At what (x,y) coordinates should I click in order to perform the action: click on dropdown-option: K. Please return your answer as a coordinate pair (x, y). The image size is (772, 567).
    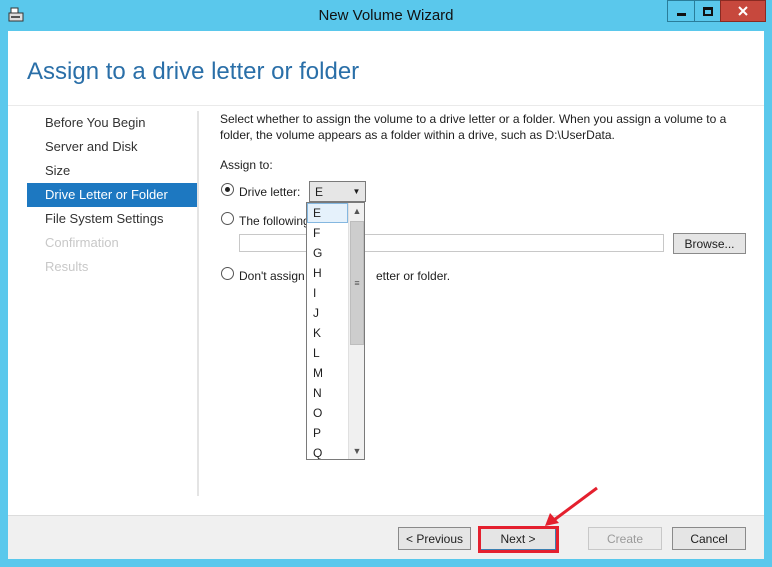
    Looking at the image, I should click on (327, 333).